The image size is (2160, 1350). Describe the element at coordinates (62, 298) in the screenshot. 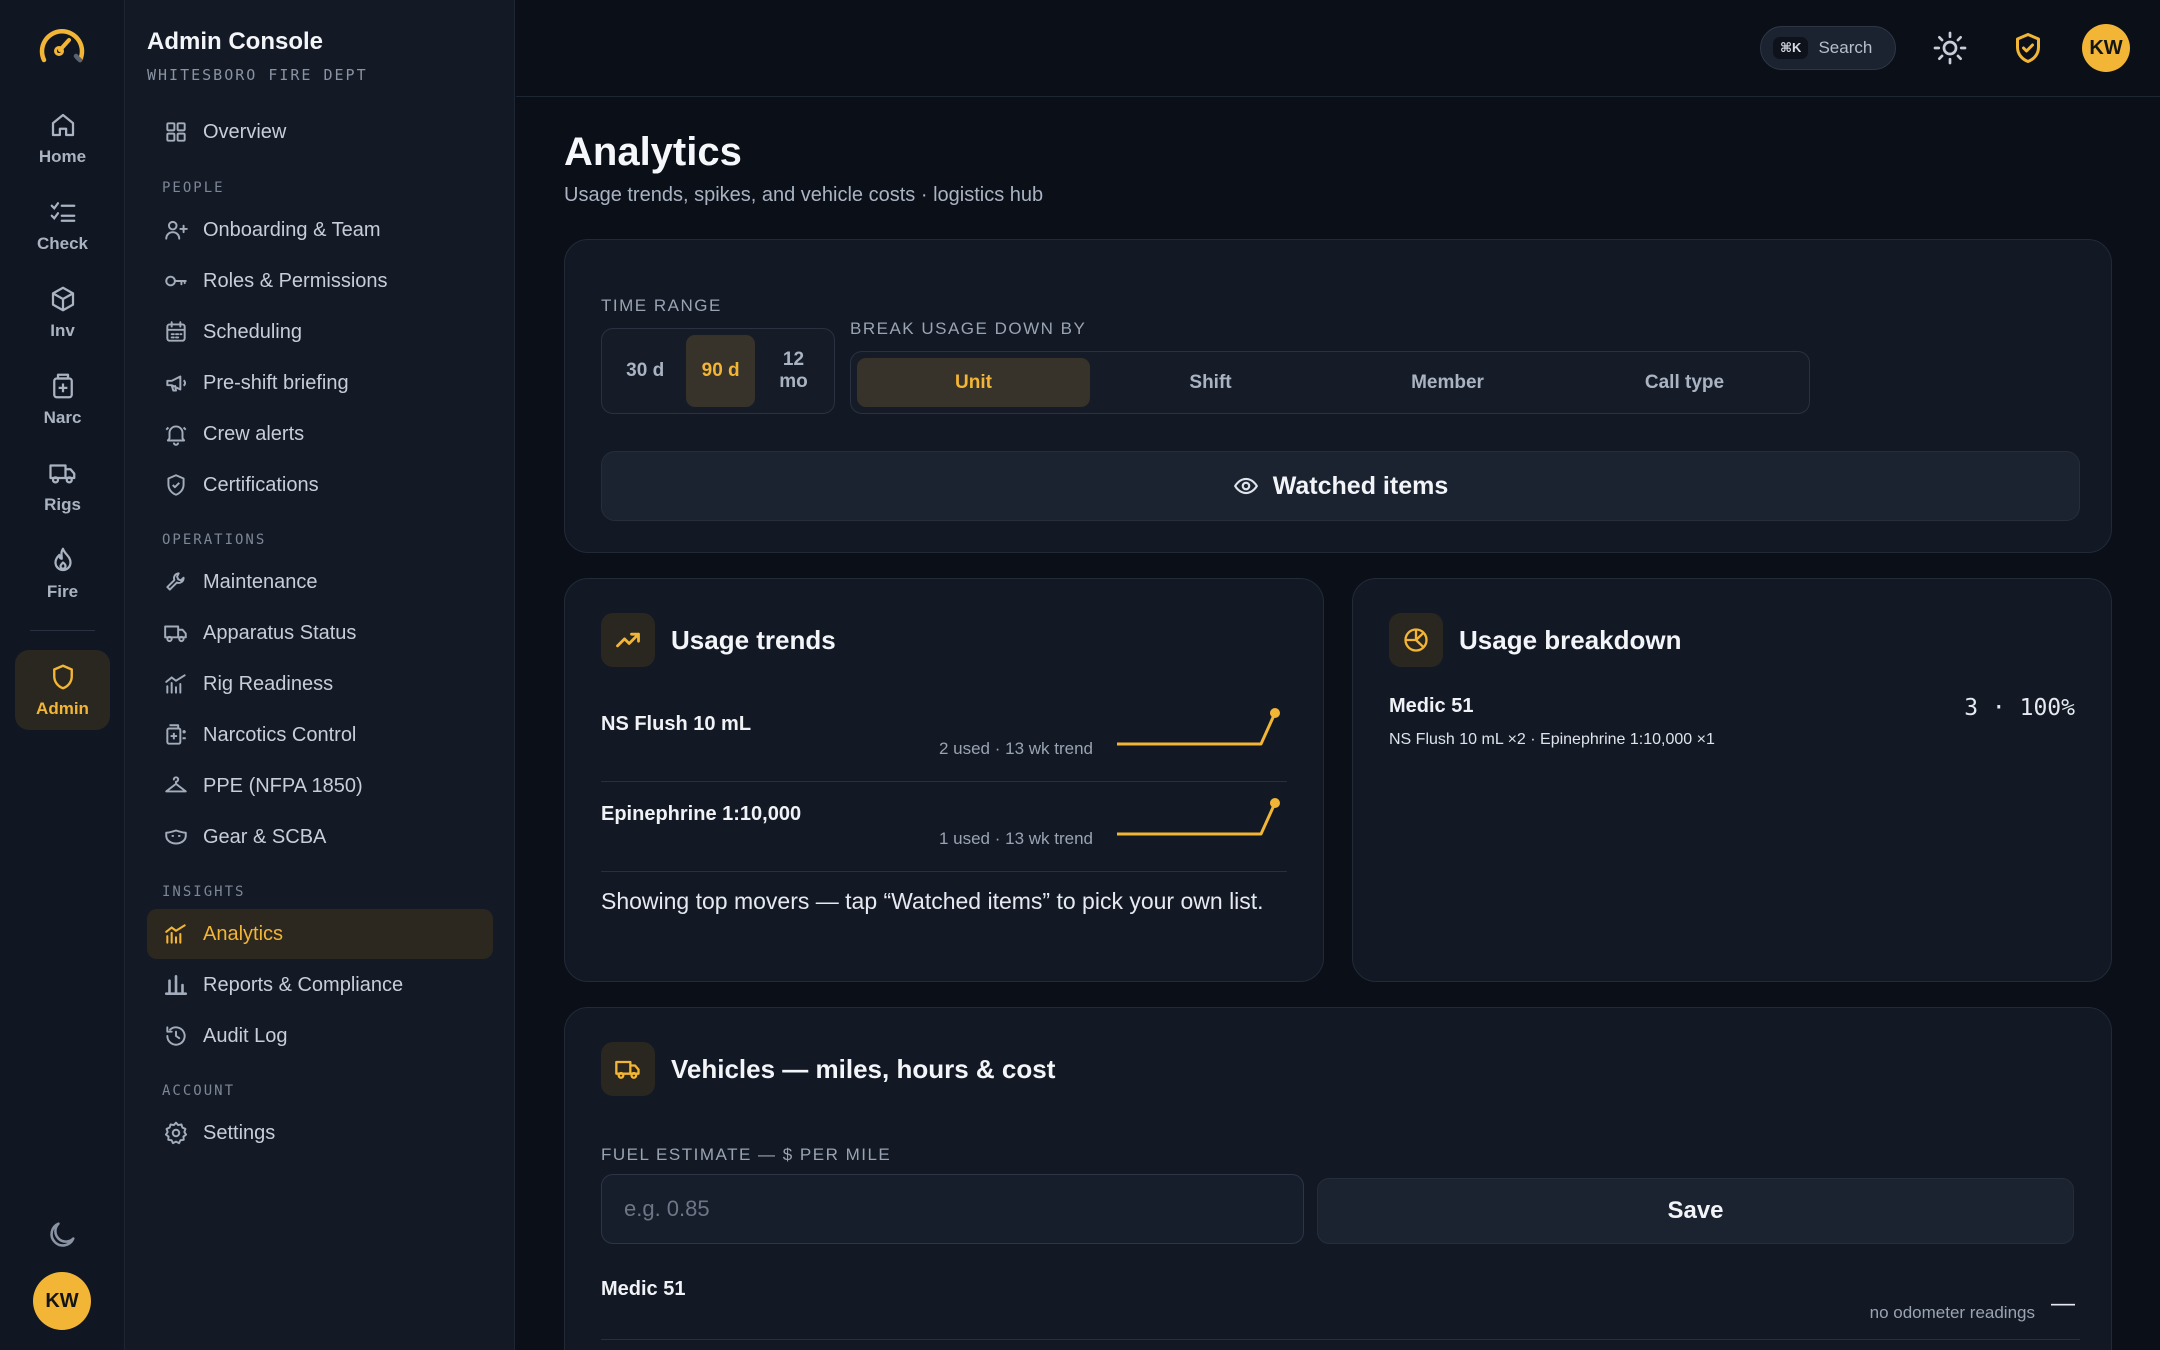

I see `box-icon` at that location.